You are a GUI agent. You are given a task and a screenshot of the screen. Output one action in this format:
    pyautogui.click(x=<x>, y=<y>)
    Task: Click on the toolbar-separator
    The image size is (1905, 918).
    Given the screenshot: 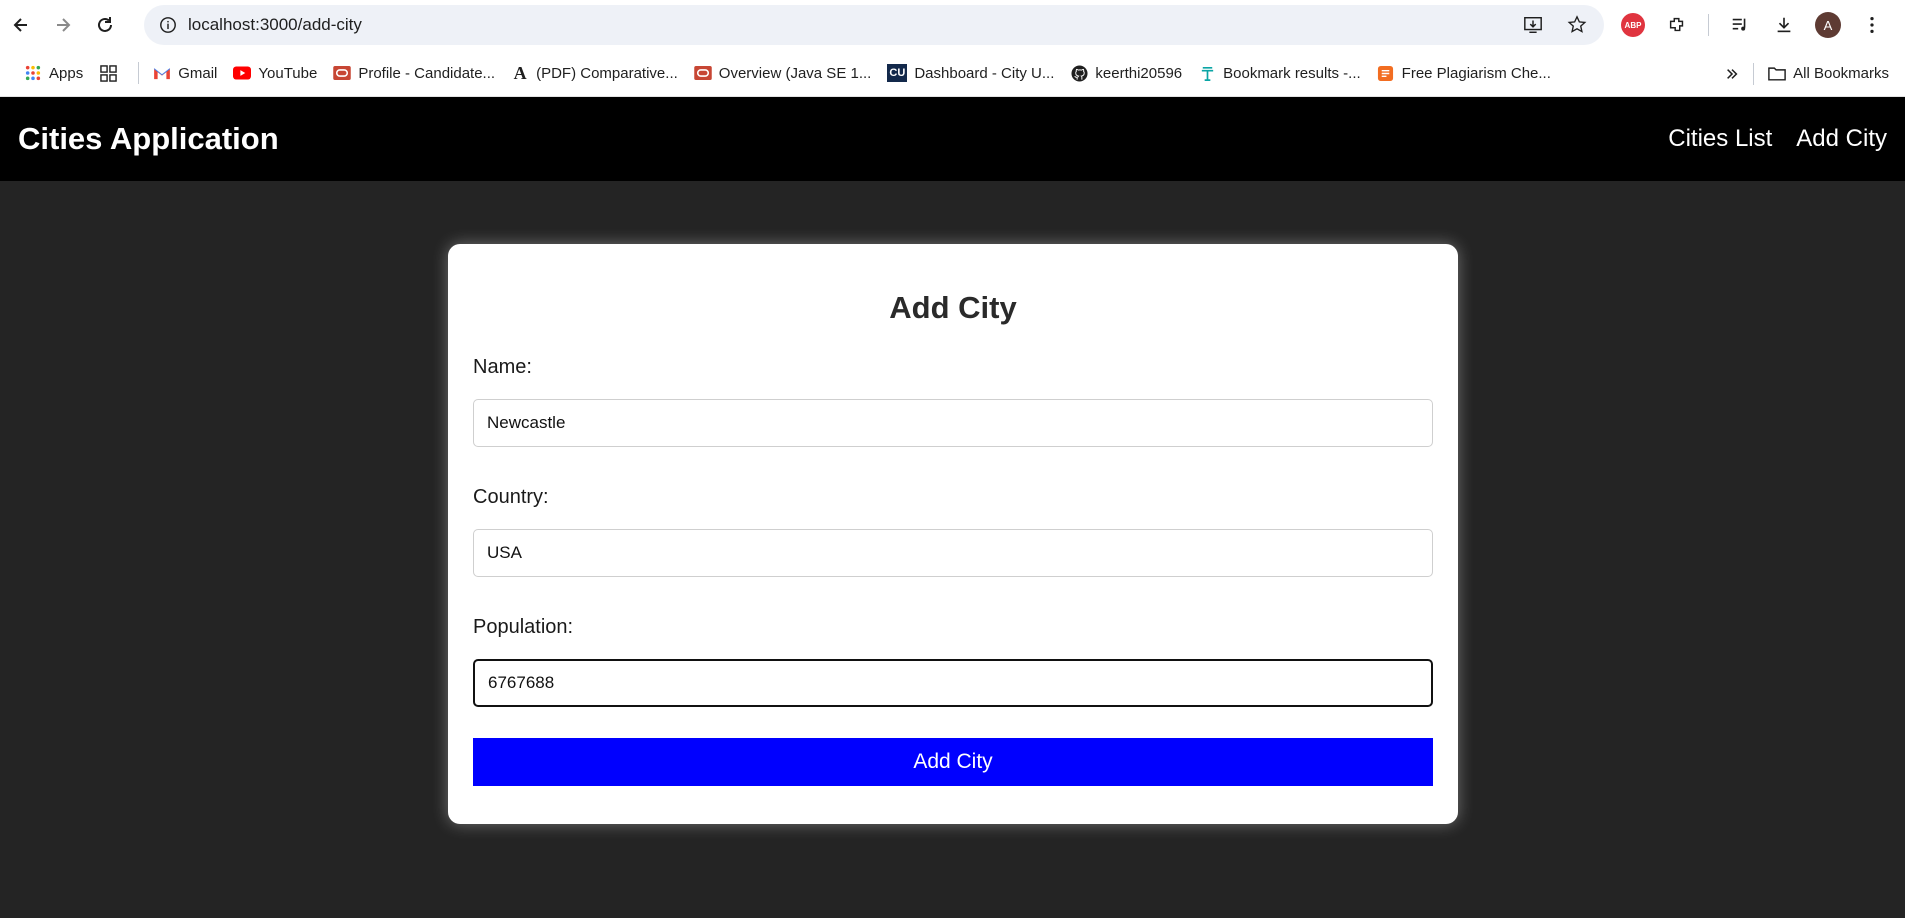 What is the action you would take?
    pyautogui.click(x=1708, y=25)
    